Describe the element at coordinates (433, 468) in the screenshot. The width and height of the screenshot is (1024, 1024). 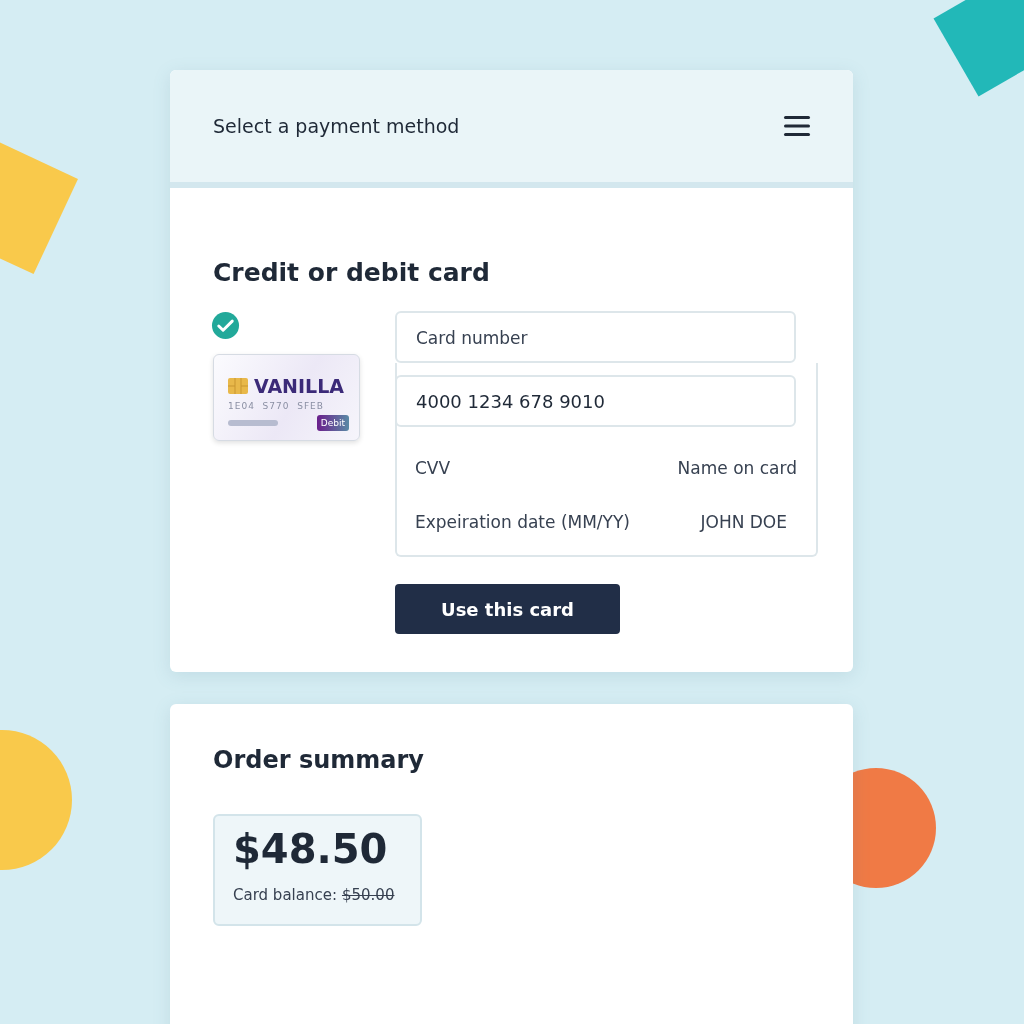
I see `field-label: CVV` at that location.